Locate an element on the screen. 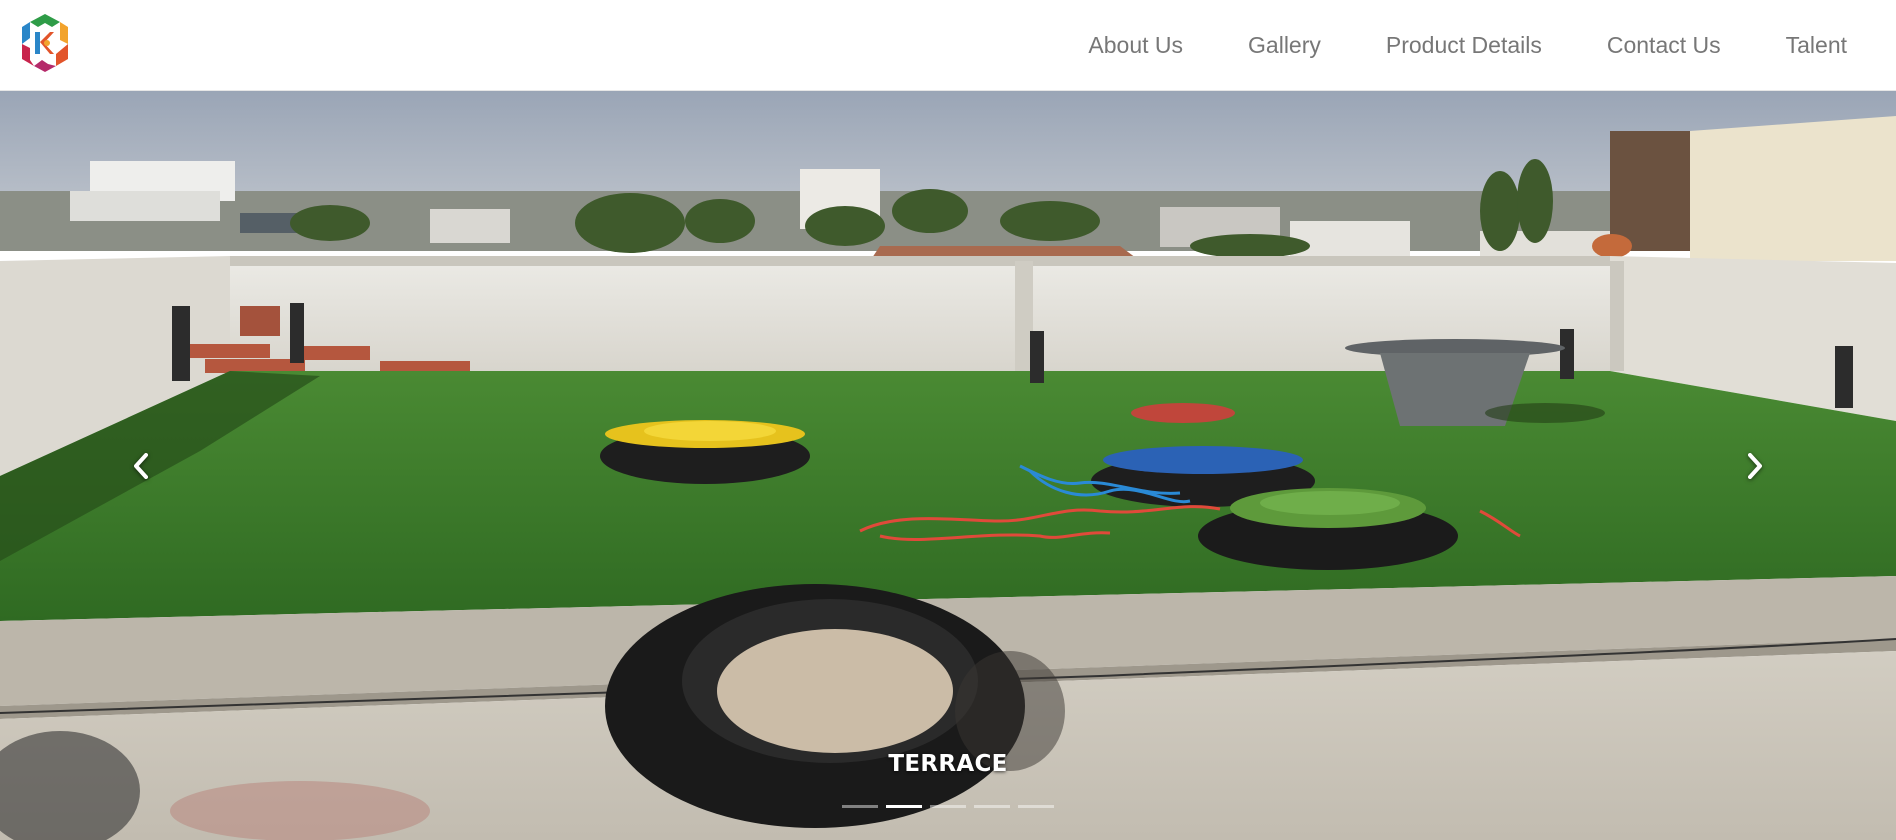 The width and height of the screenshot is (1896, 840). carousel-next-button is located at coordinates (1754, 465).